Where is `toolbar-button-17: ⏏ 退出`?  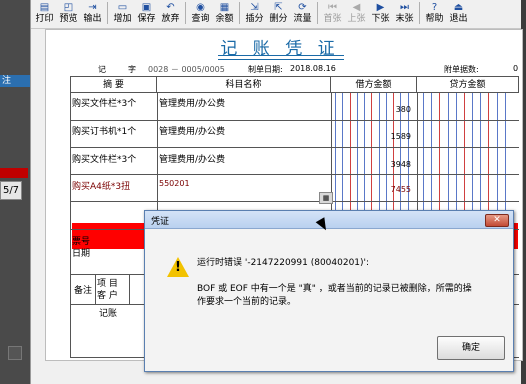 toolbar-button-17: ⏏ 退出 is located at coordinates (458, 13).